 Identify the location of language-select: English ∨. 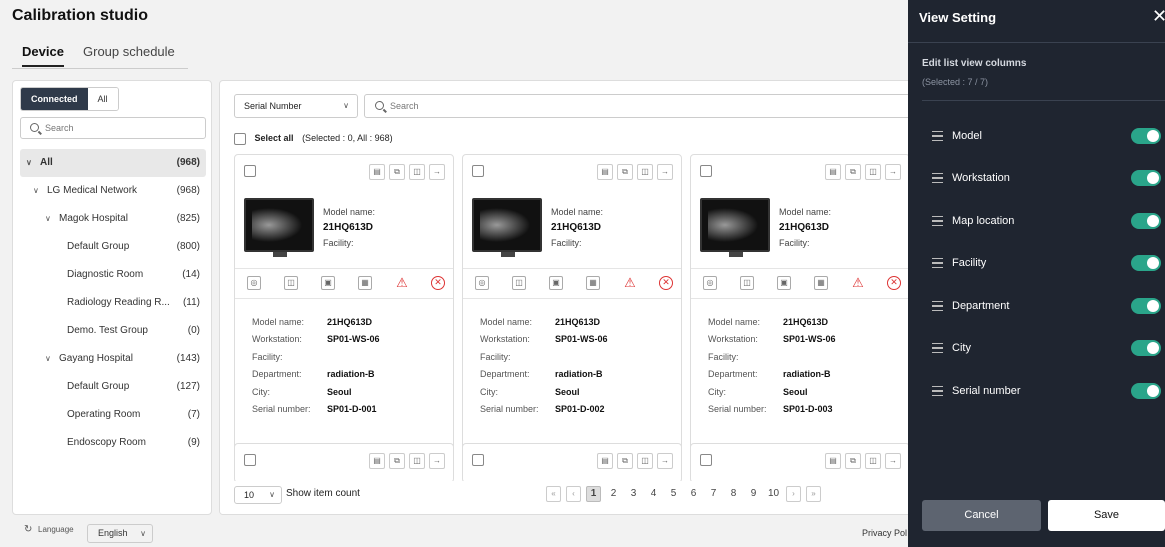
(120, 533).